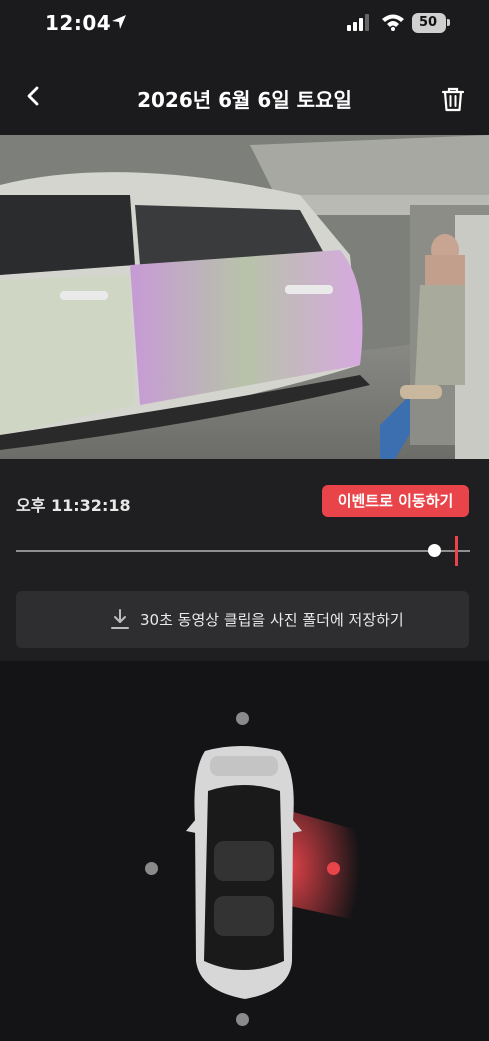 This screenshot has height=1041, width=489. I want to click on battery-icon: 50, so click(431, 23).